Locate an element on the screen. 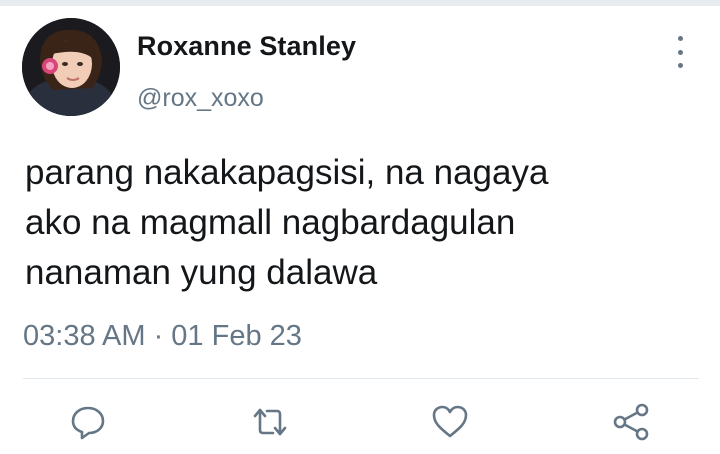  reply-icon is located at coordinates (88, 422).